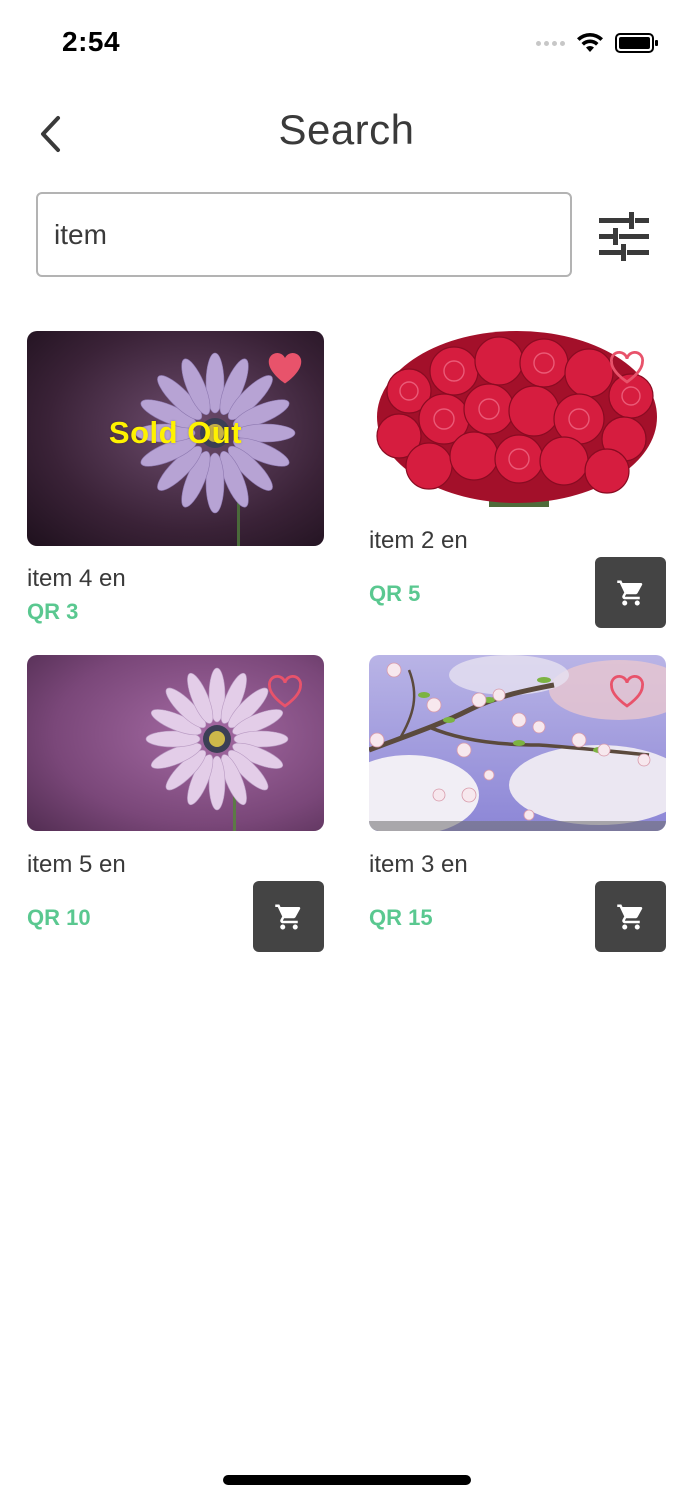 The image size is (693, 1500). I want to click on page-title: Search, so click(346, 129).